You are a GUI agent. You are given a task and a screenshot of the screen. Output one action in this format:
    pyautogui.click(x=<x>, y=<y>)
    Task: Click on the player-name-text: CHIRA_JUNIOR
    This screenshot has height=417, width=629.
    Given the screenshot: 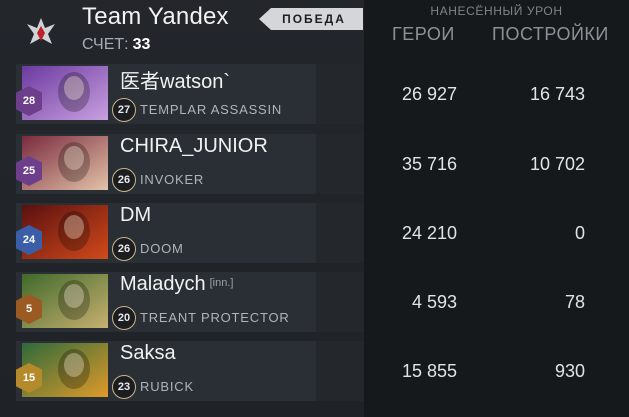 What is the action you would take?
    pyautogui.click(x=194, y=146)
    